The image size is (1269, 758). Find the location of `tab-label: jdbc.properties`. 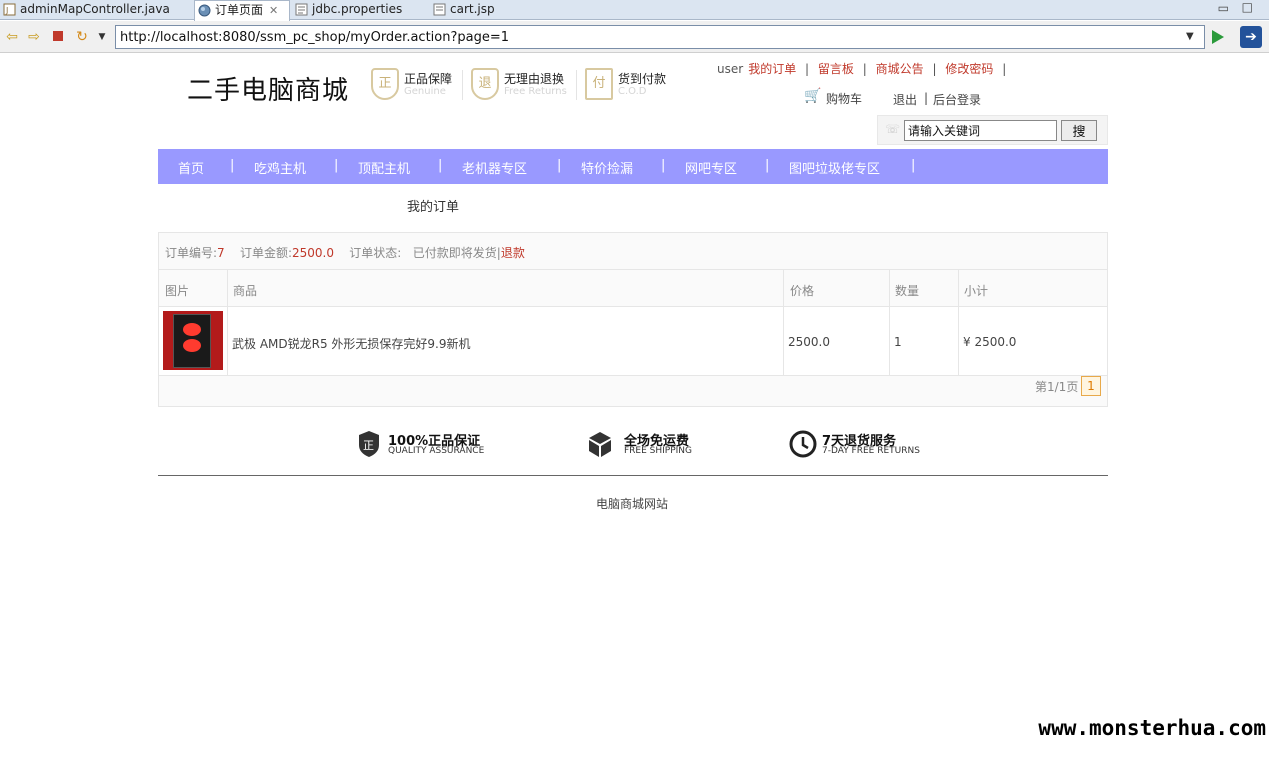

tab-label: jdbc.properties is located at coordinates (357, 9).